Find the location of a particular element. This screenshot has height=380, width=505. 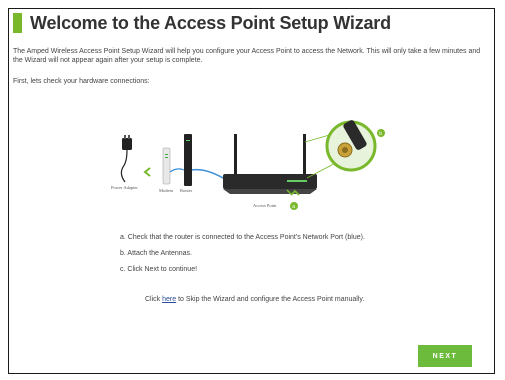

access-point-label: Access Point is located at coordinates (265, 205).